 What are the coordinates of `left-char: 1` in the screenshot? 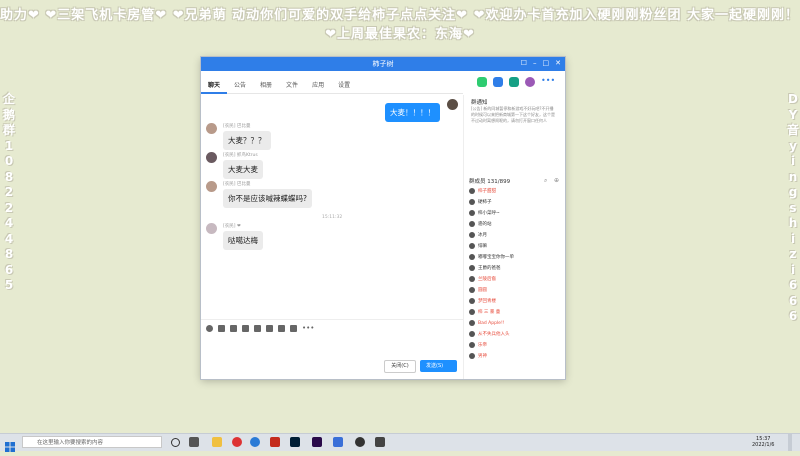 It's located at (9, 145).